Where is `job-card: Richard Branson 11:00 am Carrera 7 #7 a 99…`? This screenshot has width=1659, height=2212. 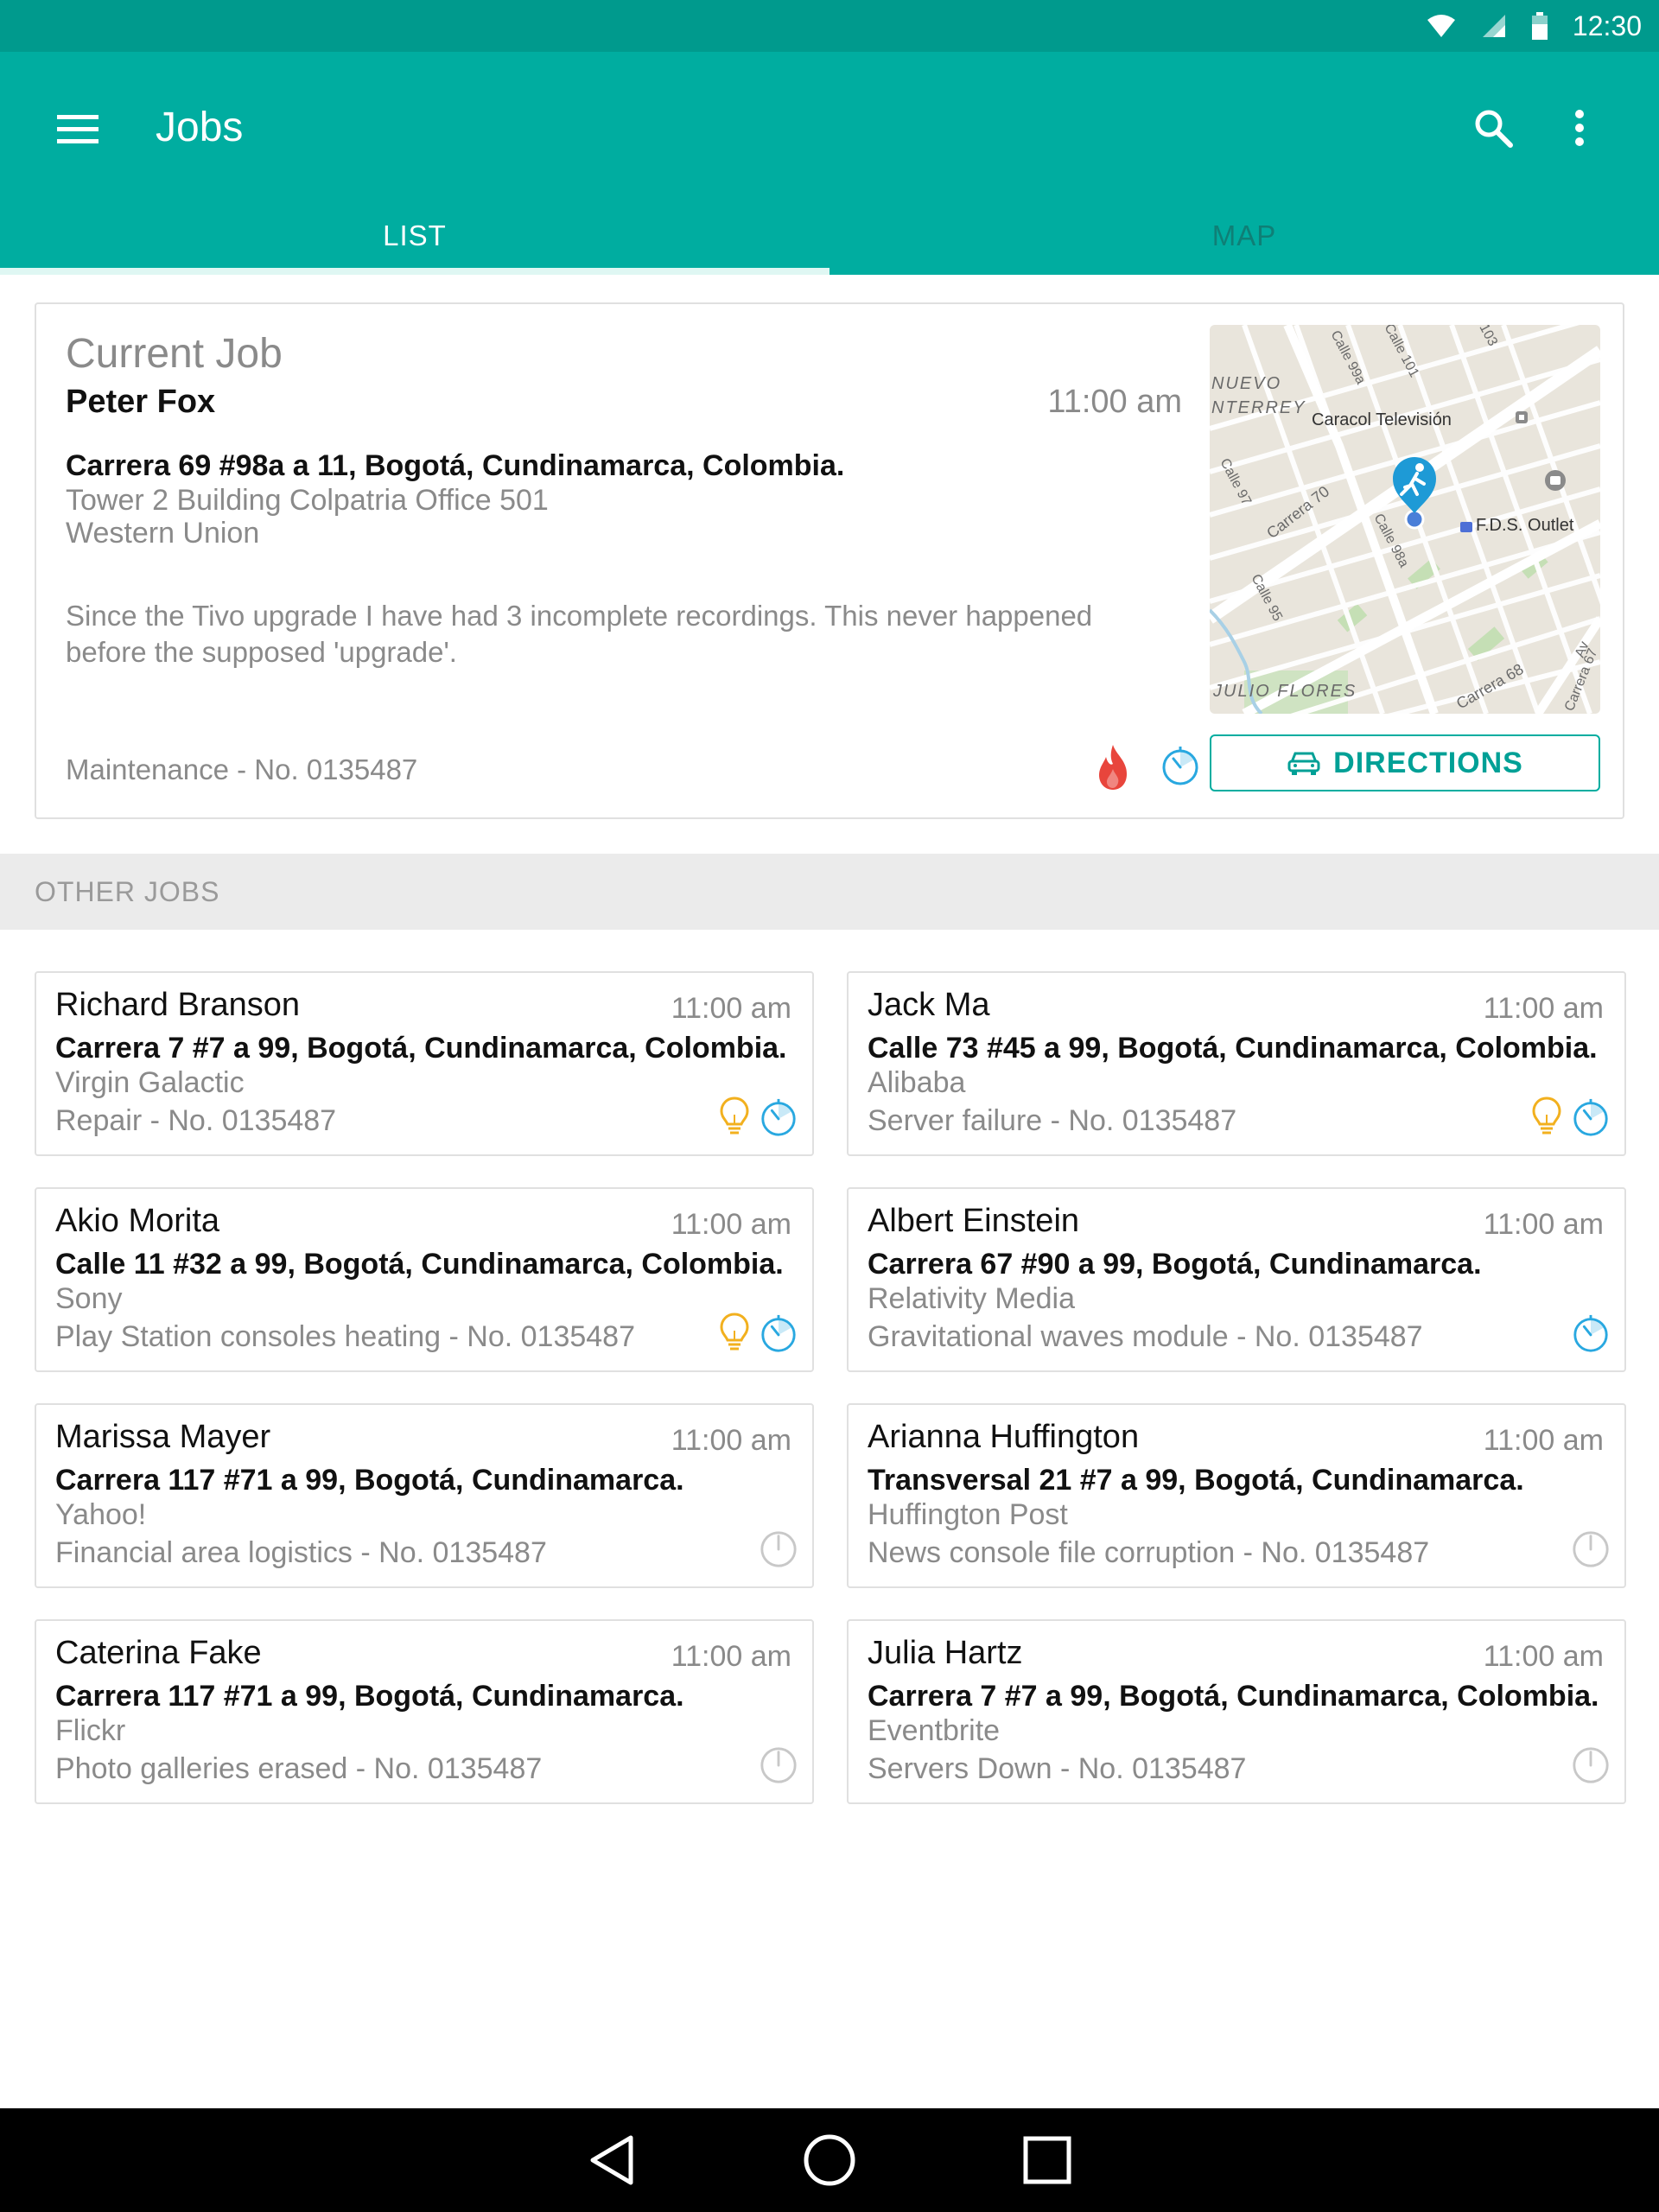
job-card: Richard Branson 11:00 am Carrera 7 #7 a 99… is located at coordinates (424, 1063).